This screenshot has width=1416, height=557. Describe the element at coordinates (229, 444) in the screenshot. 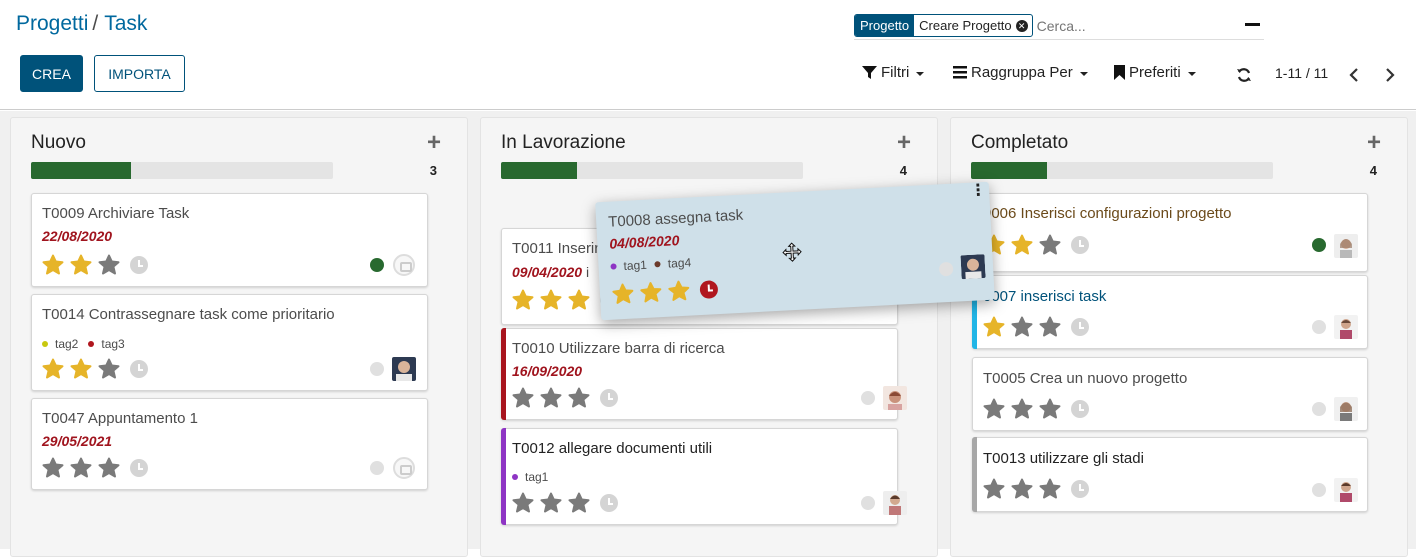

I see `task-card: T0047 Appuntamento 1 29/05/2021` at that location.